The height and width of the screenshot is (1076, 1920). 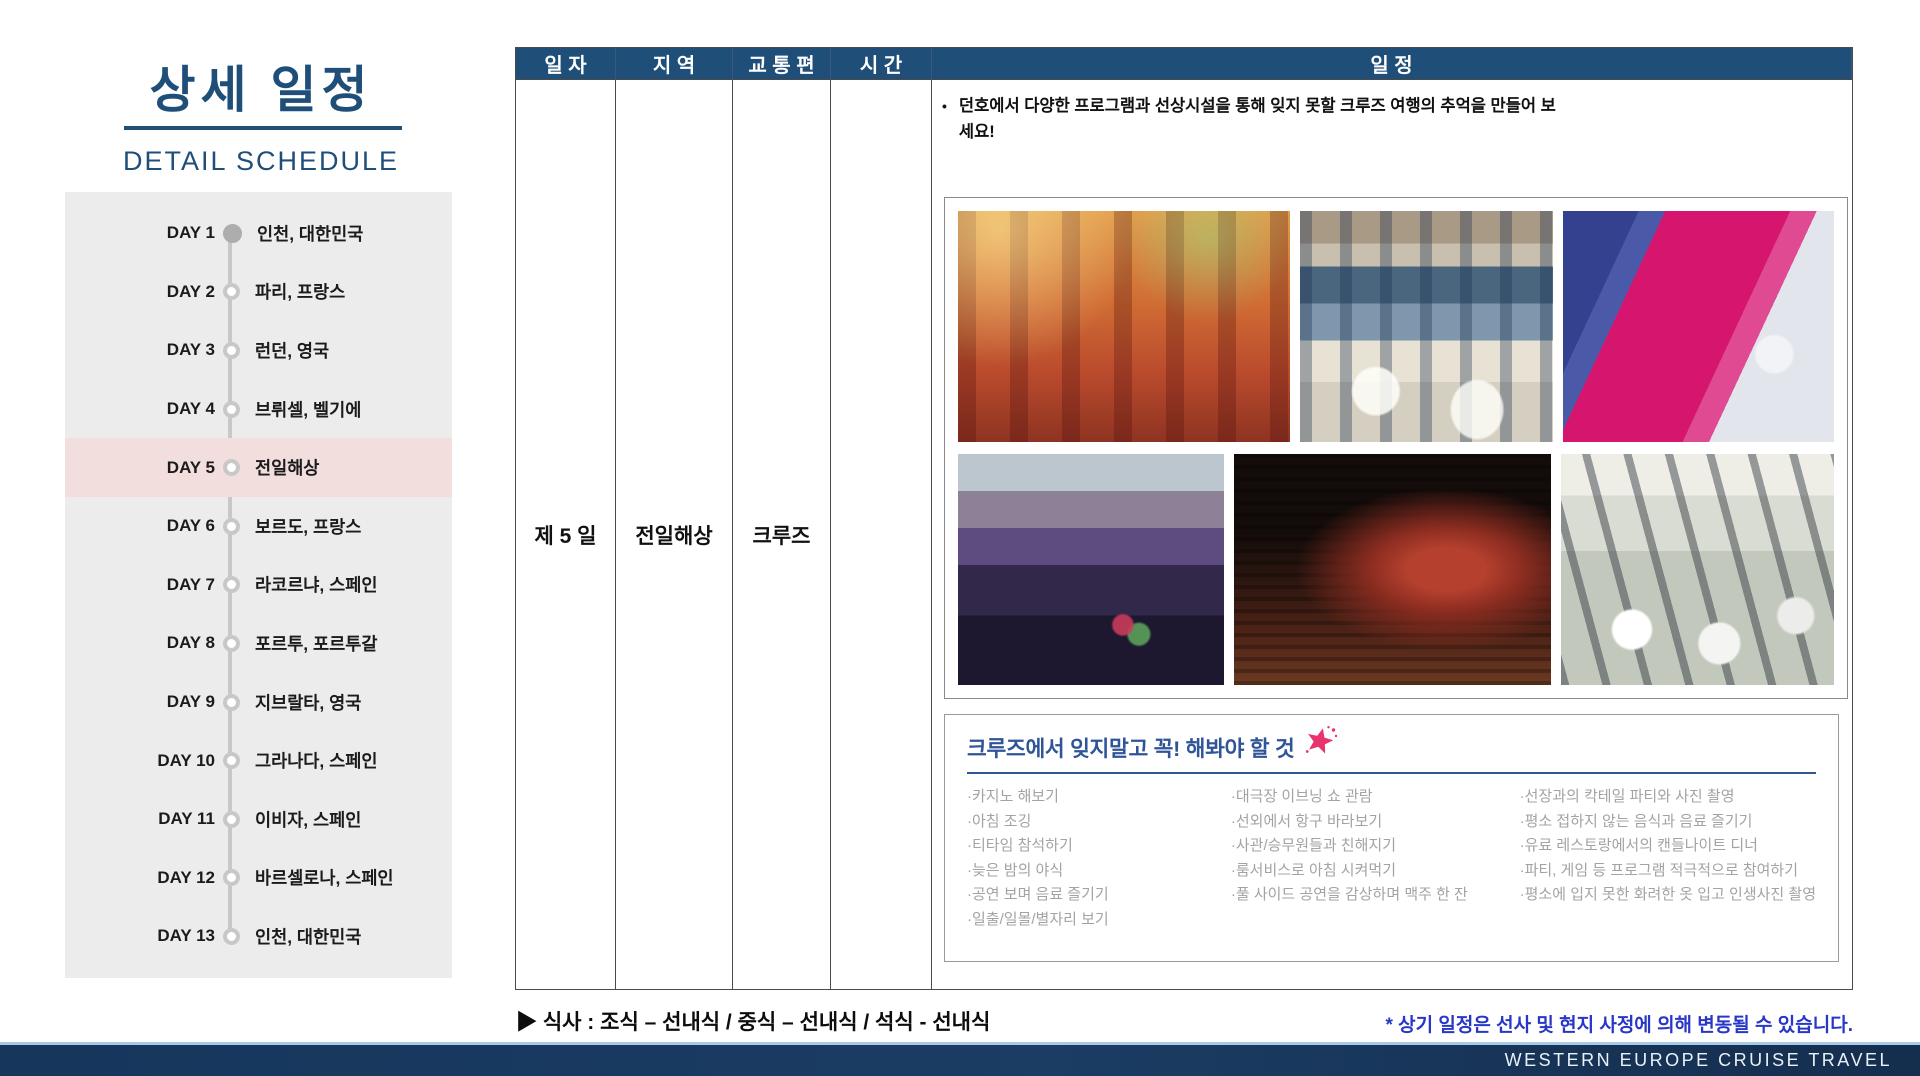 I want to click on mustdo-header: 크루즈에서 잊지말고 꼭! 해봐야 할 것, so click(x=1391, y=739).